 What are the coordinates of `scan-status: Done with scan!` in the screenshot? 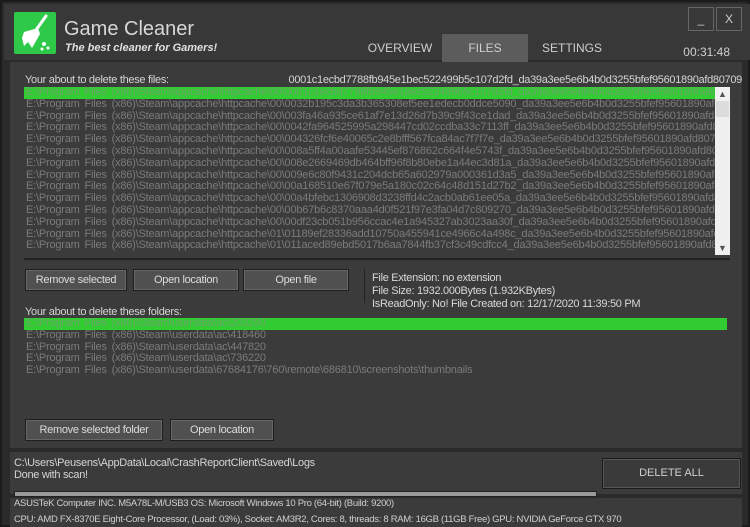 It's located at (51, 475).